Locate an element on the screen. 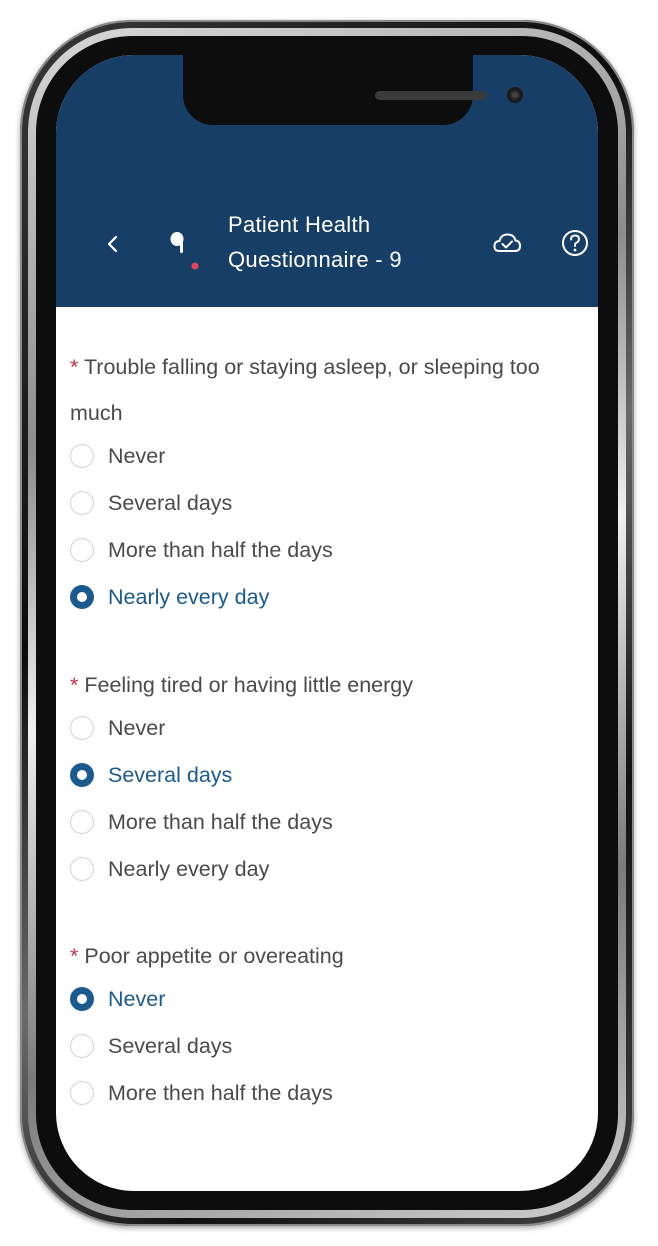 The width and height of the screenshot is (658, 1246). question-2: * Feeling tired or having little energy is located at coordinates (330, 685).